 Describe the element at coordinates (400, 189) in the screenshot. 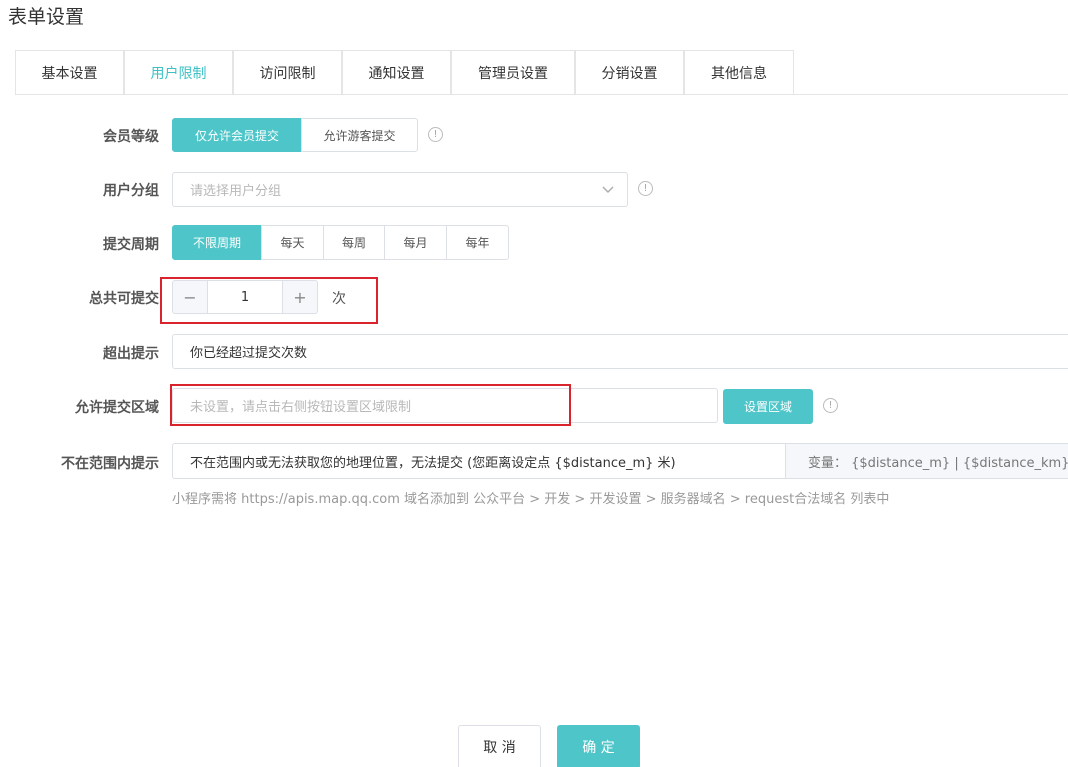

I see `user-group-select: 请选择用户分组` at that location.